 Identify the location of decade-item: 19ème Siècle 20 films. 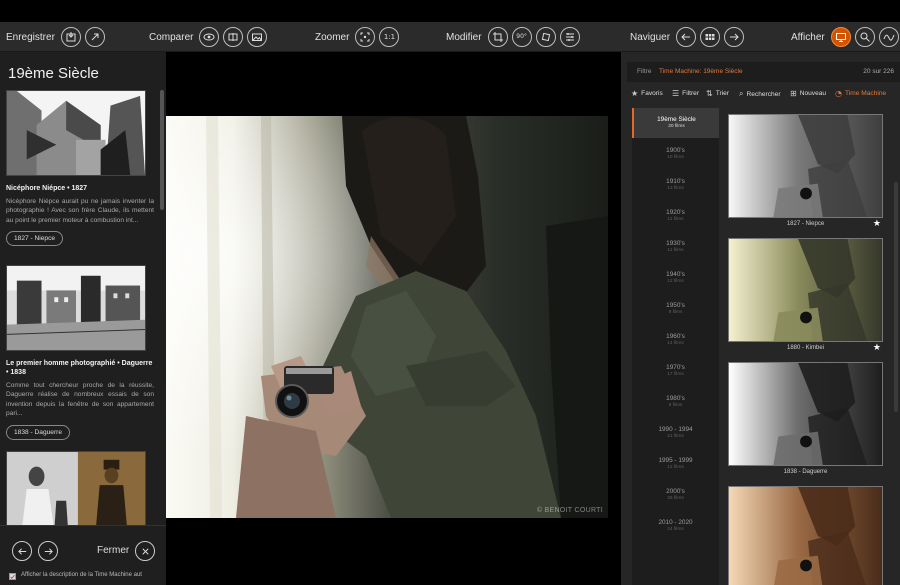
(675, 123).